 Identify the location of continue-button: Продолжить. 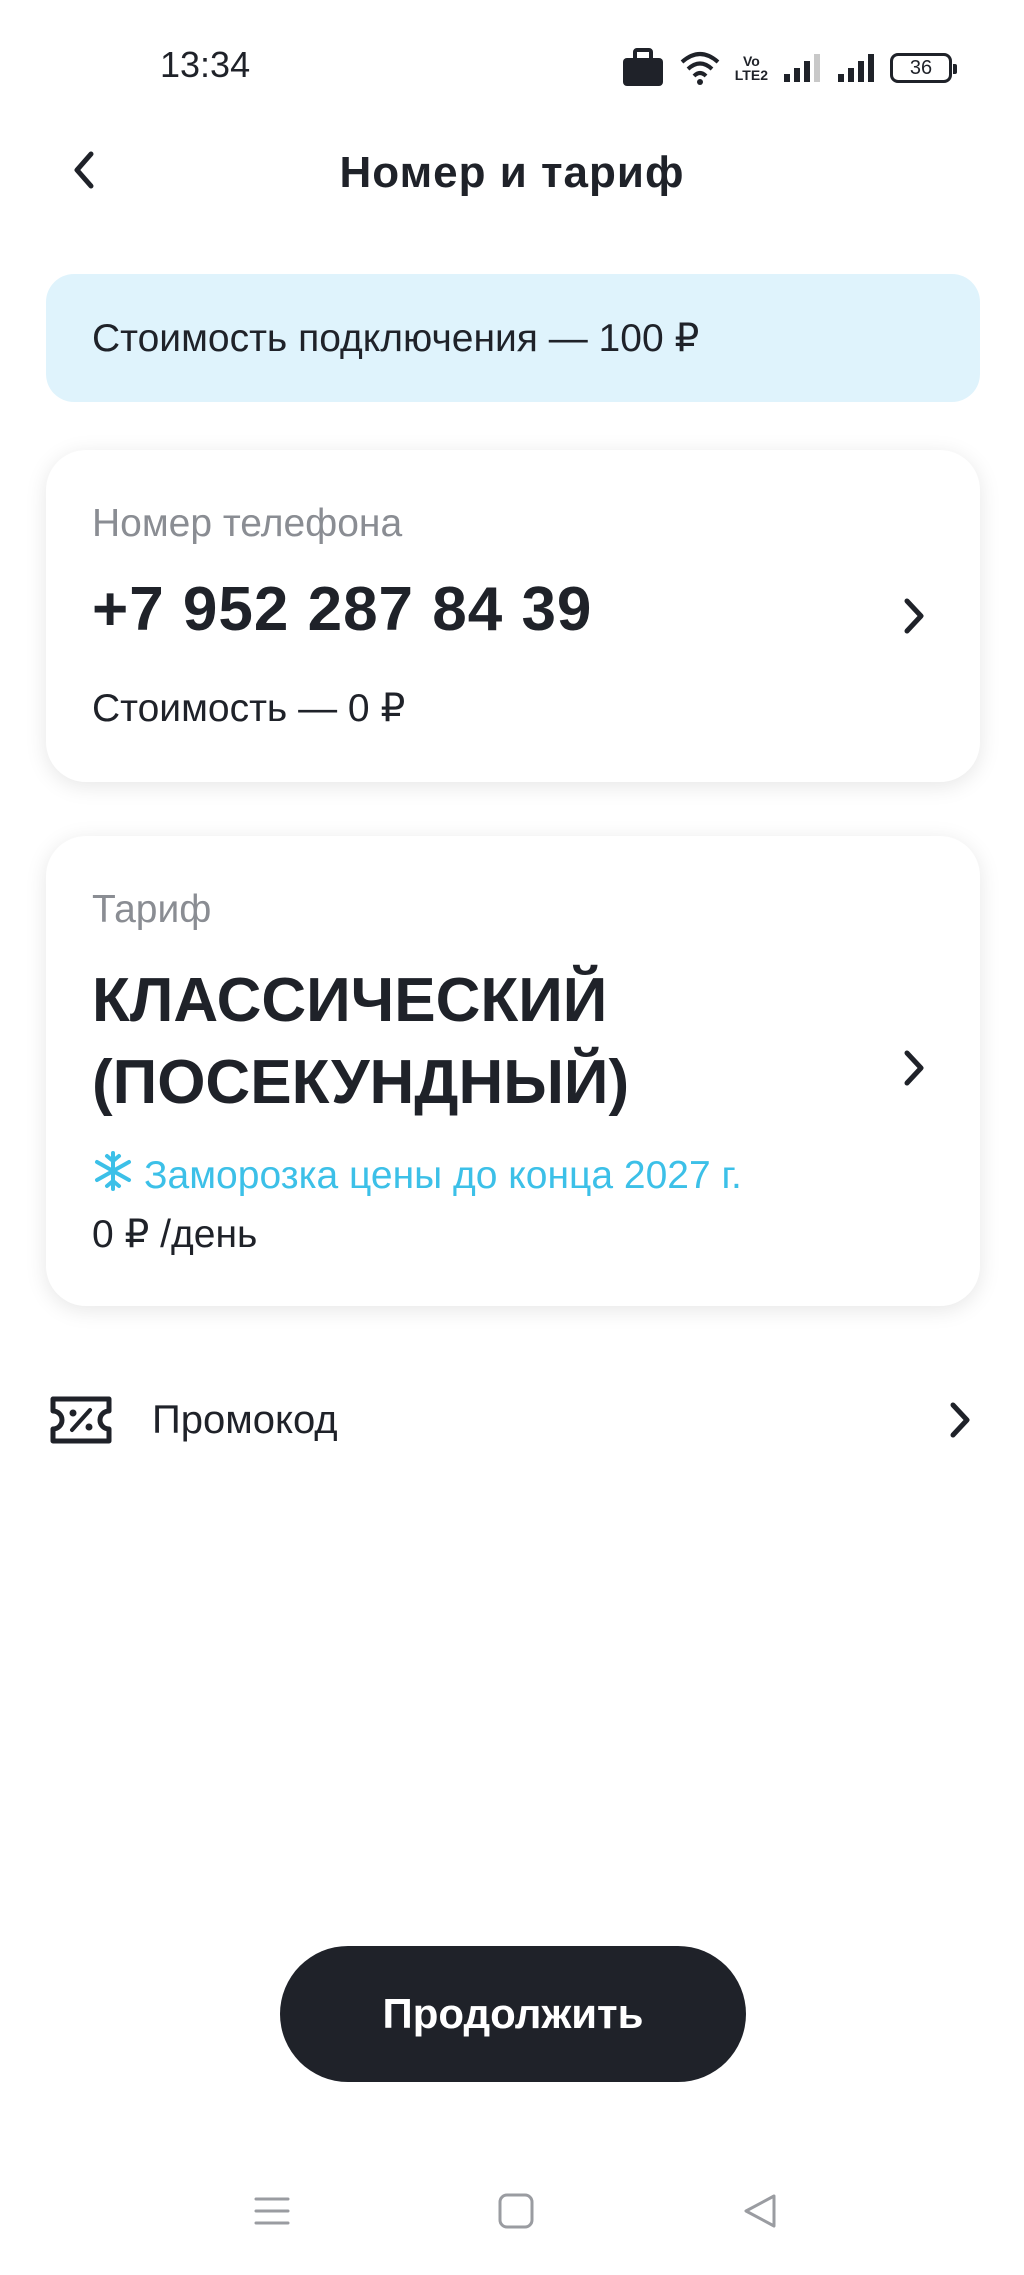
(513, 2014).